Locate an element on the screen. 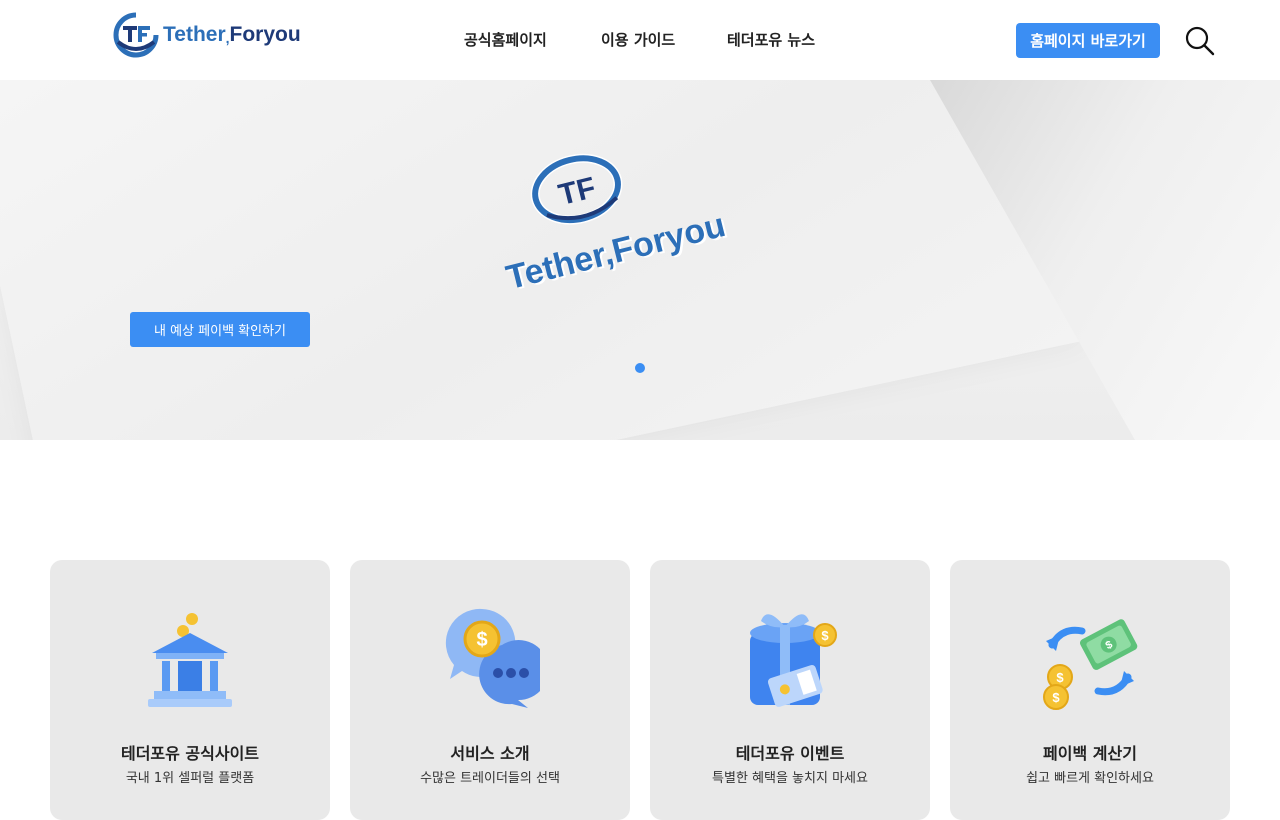 The height and width of the screenshot is (820, 1280). site-logo: Tether,Foryou is located at coordinates (207, 35).